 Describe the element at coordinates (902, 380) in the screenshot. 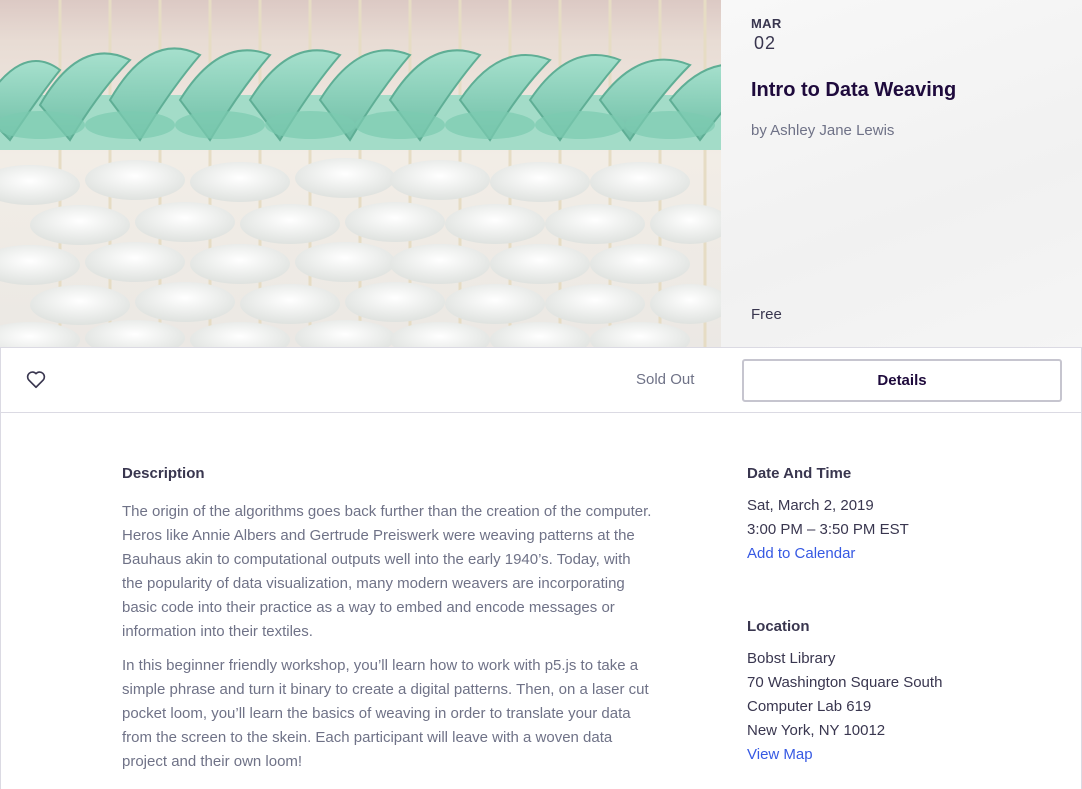

I see `details-button: Details` at that location.